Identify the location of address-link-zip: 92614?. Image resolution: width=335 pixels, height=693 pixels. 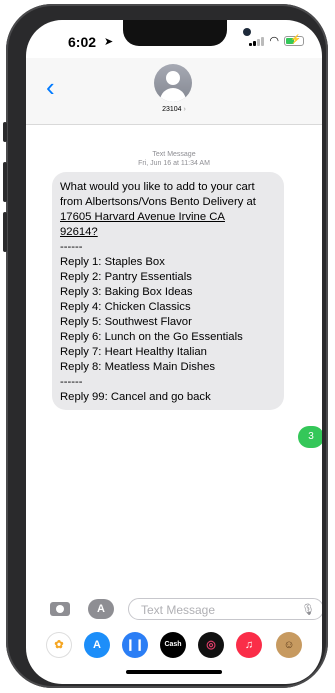
(79, 232).